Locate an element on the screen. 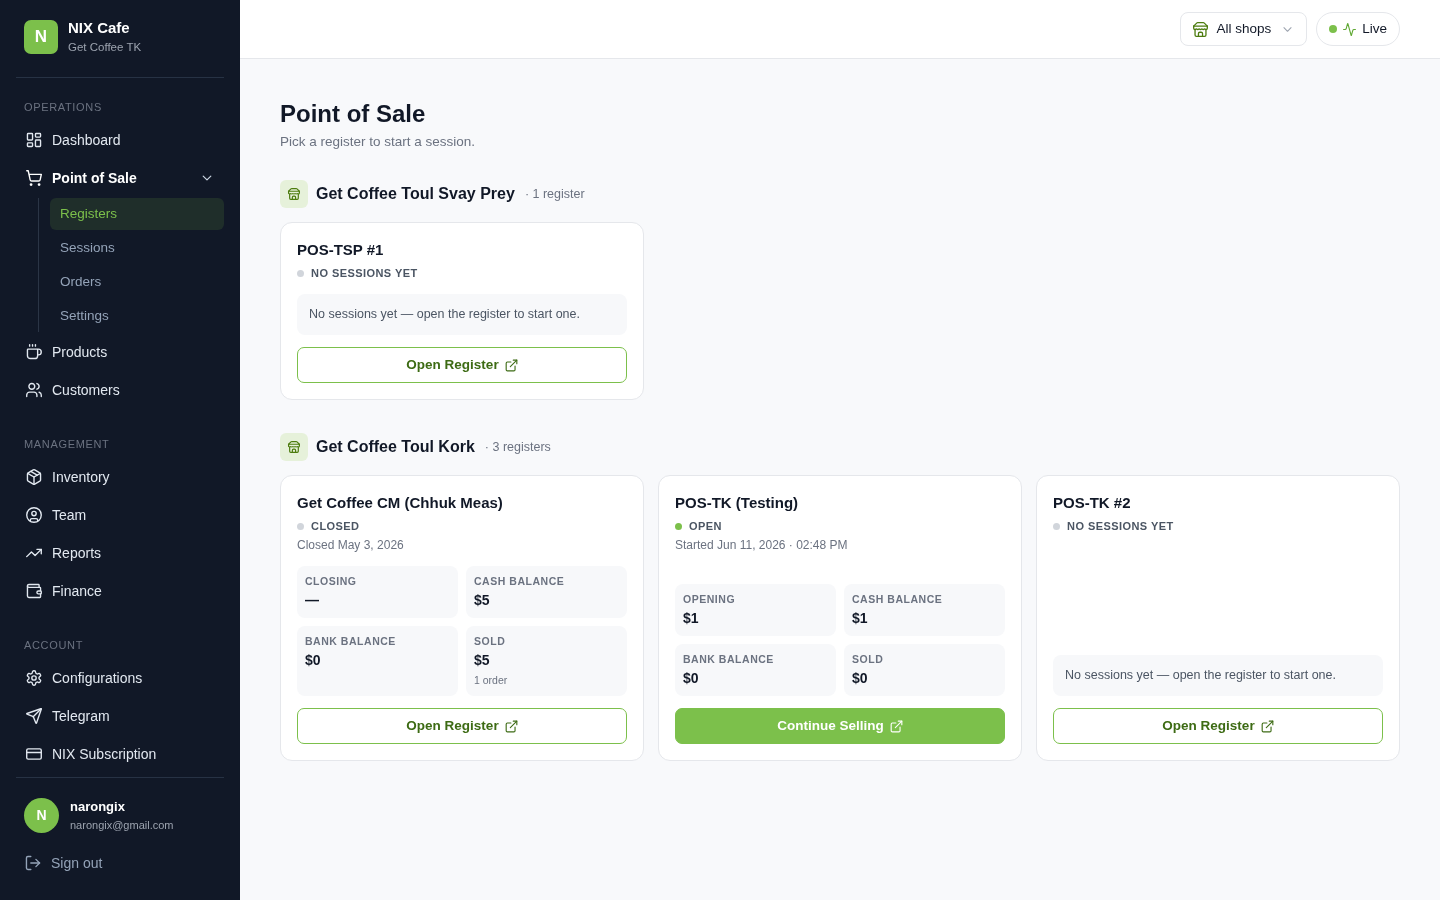 The image size is (1440, 900). register-count: · 1 register is located at coordinates (554, 194).